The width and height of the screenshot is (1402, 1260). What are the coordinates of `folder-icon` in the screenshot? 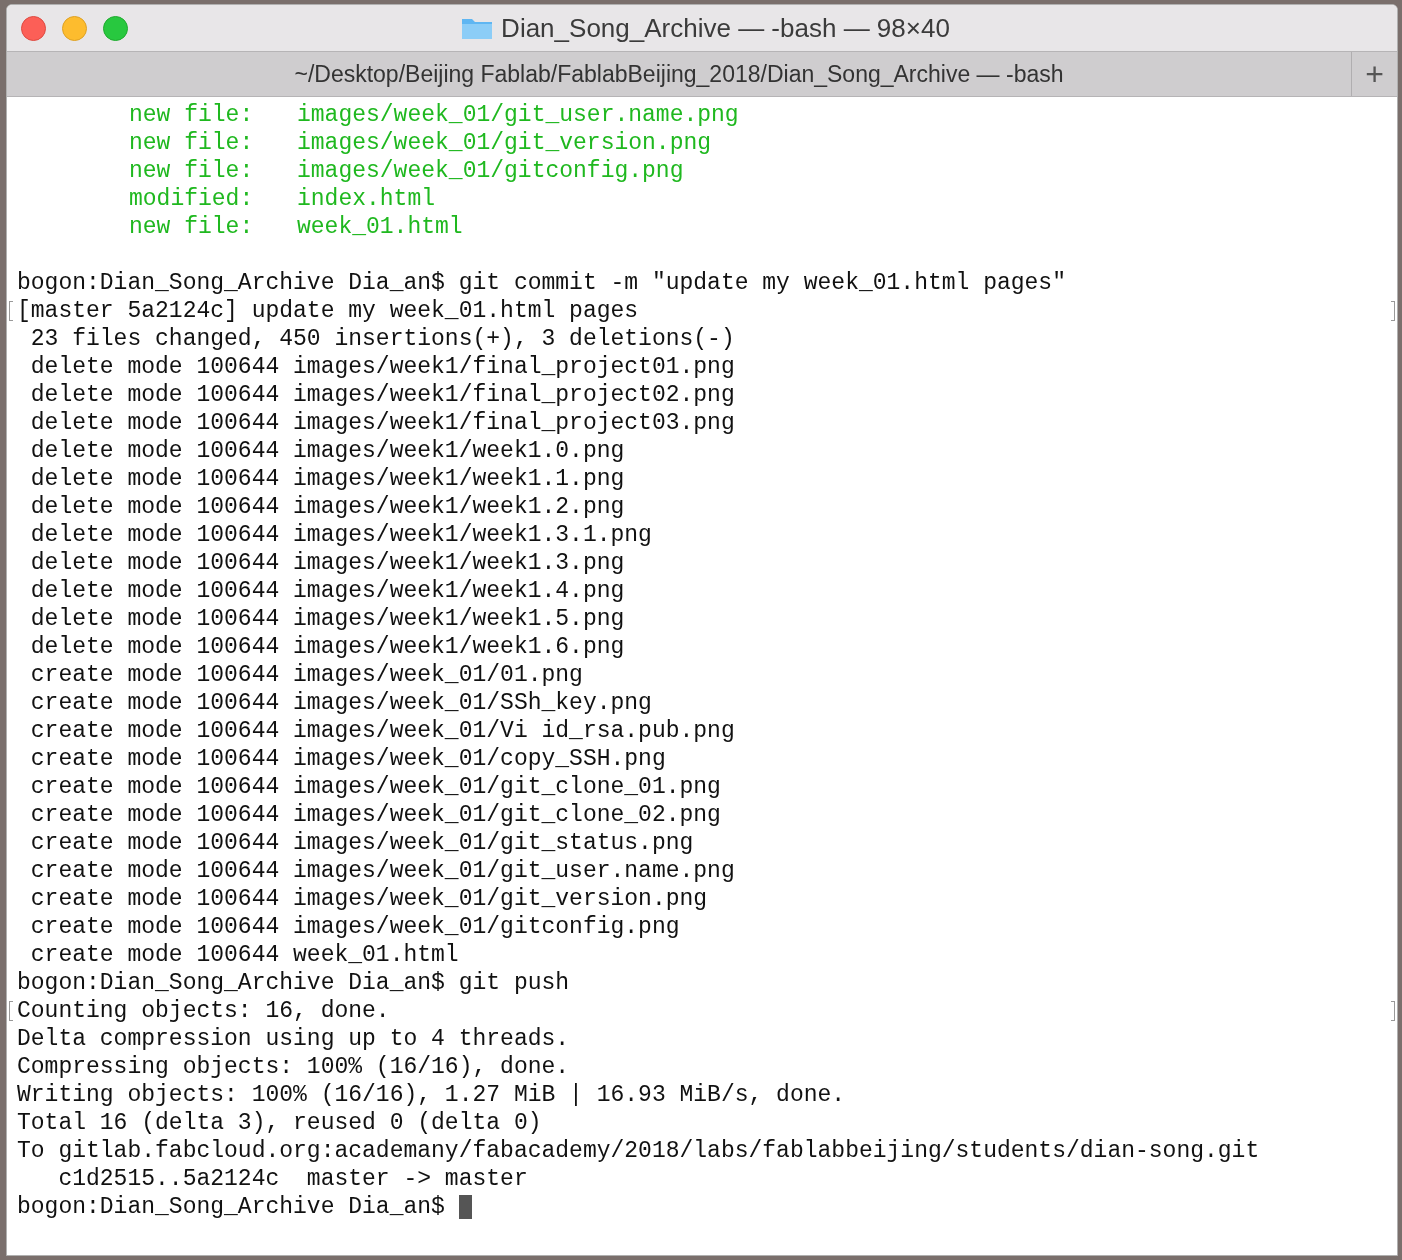 It's located at (477, 28).